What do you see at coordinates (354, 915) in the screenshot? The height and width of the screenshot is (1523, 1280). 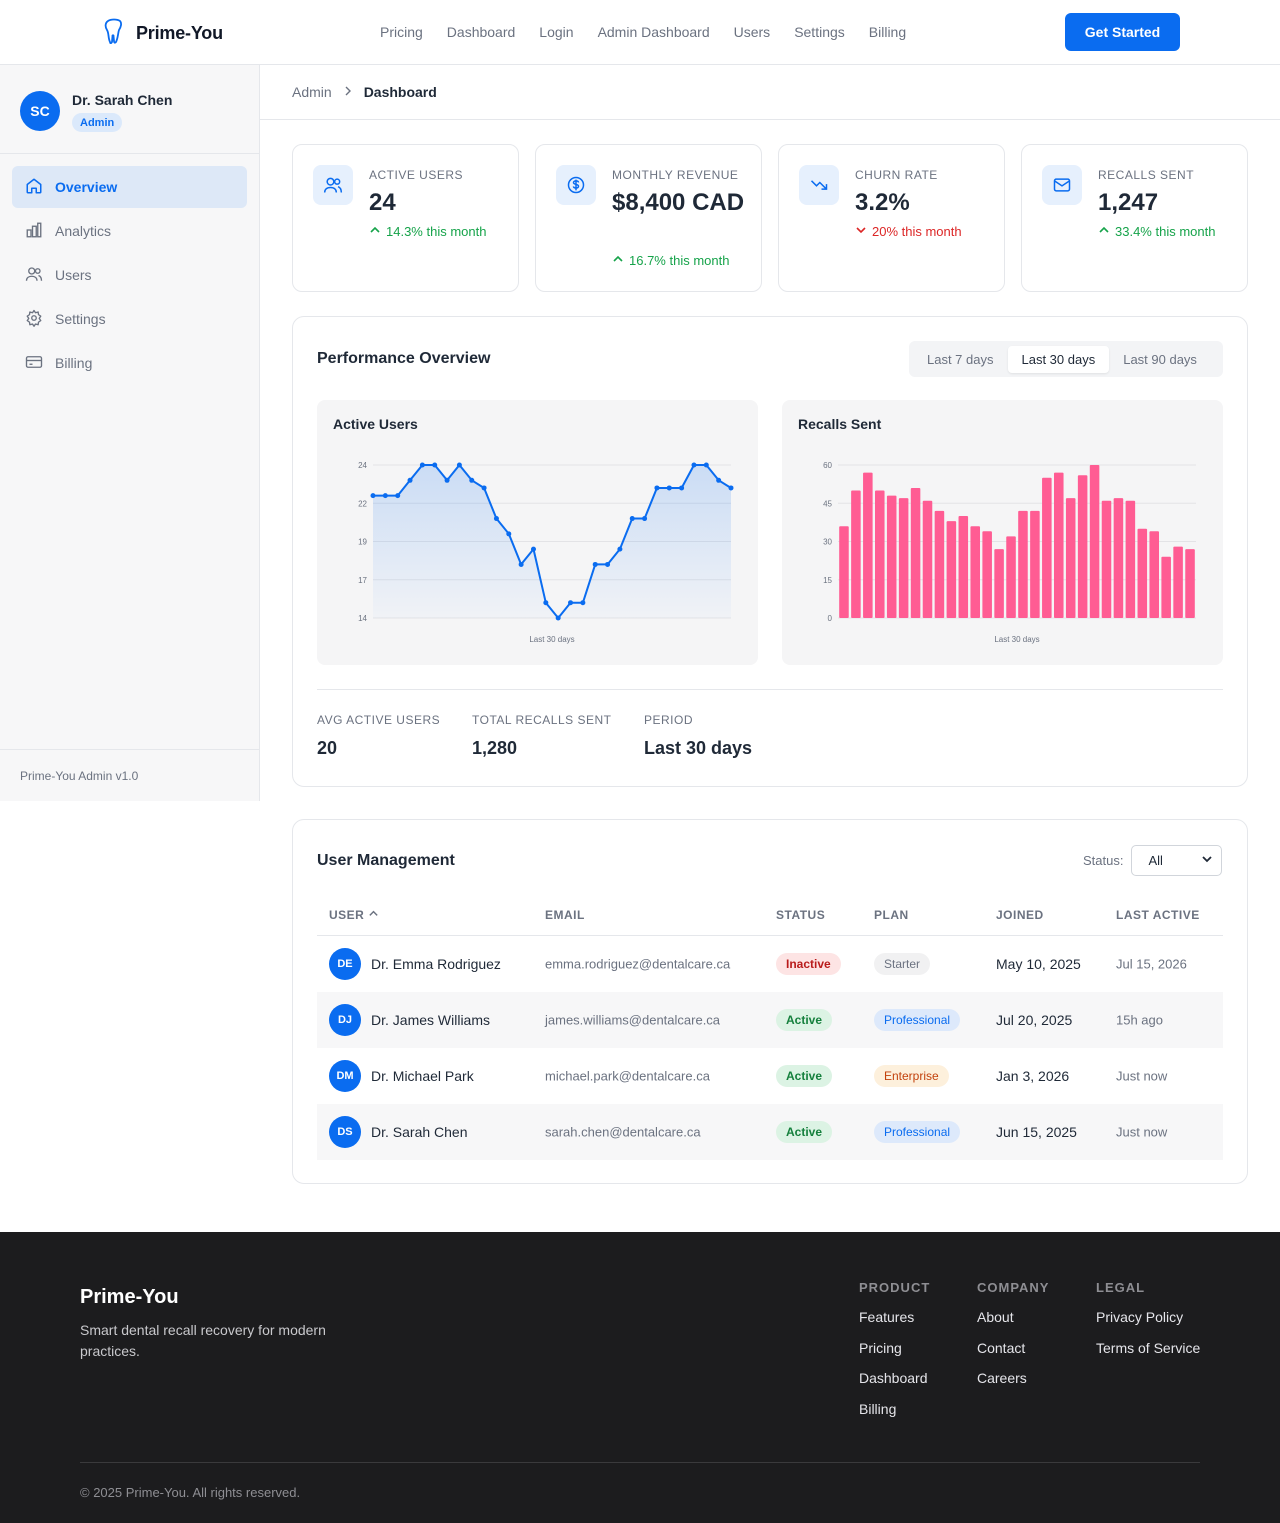 I see `column-header-user: USER` at bounding box center [354, 915].